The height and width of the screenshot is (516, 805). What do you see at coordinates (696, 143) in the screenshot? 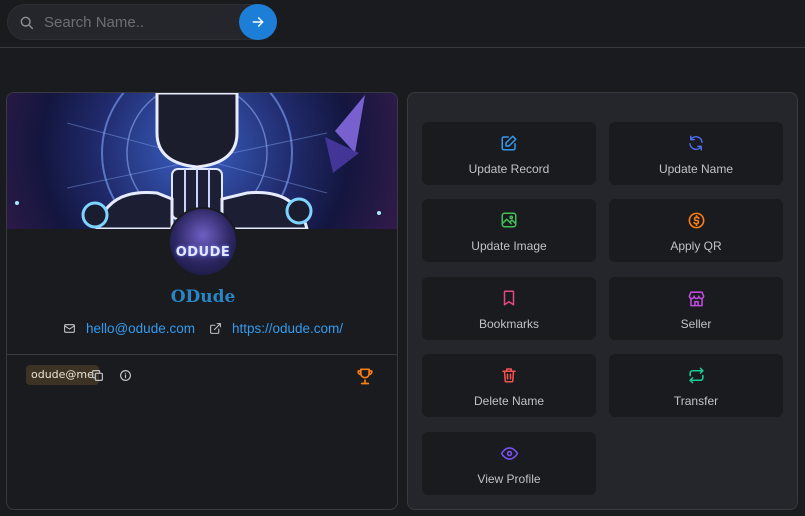
I see `refresh-icon` at bounding box center [696, 143].